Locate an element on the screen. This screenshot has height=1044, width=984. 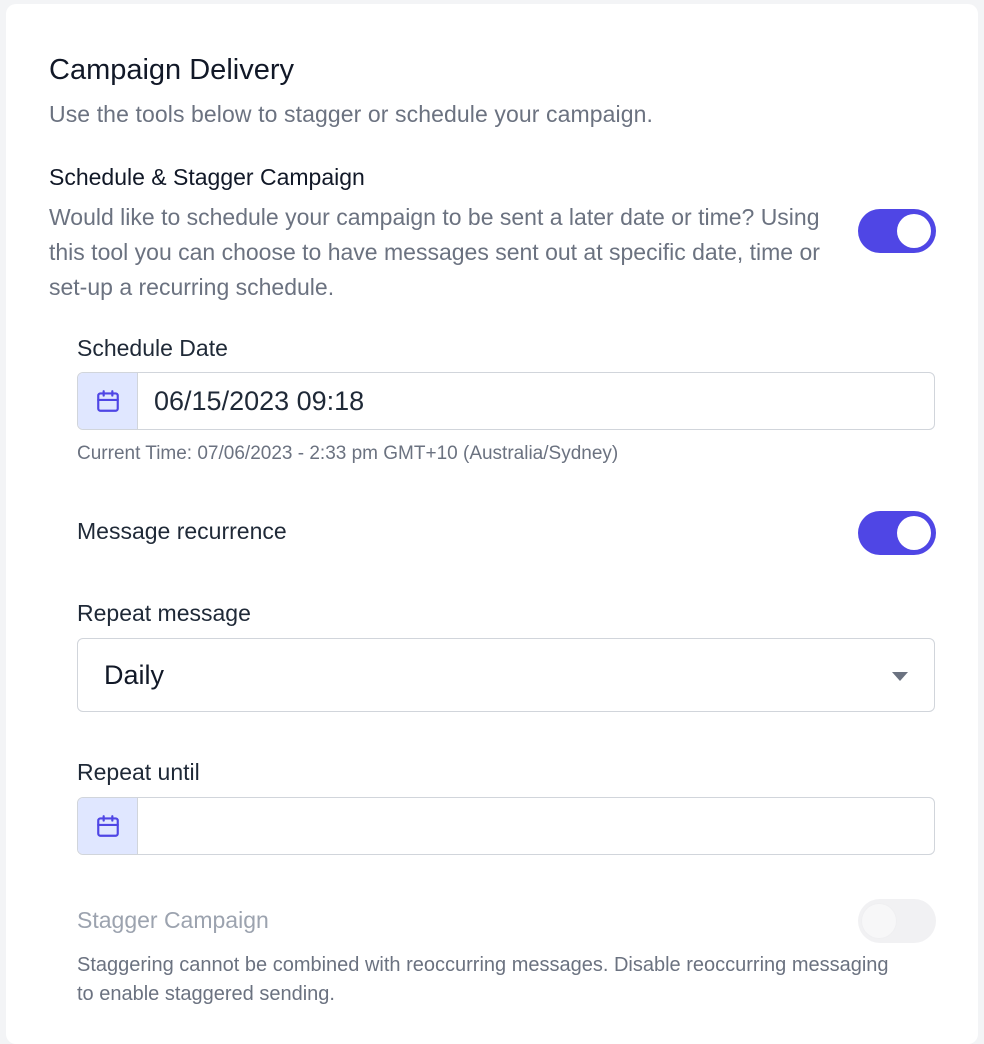
chevron-down-icon is located at coordinates (900, 676).